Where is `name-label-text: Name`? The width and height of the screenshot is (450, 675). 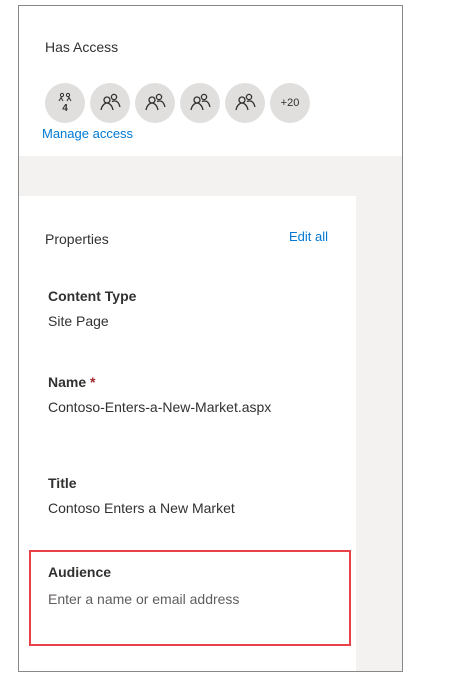
name-label-text: Name is located at coordinates (67, 382).